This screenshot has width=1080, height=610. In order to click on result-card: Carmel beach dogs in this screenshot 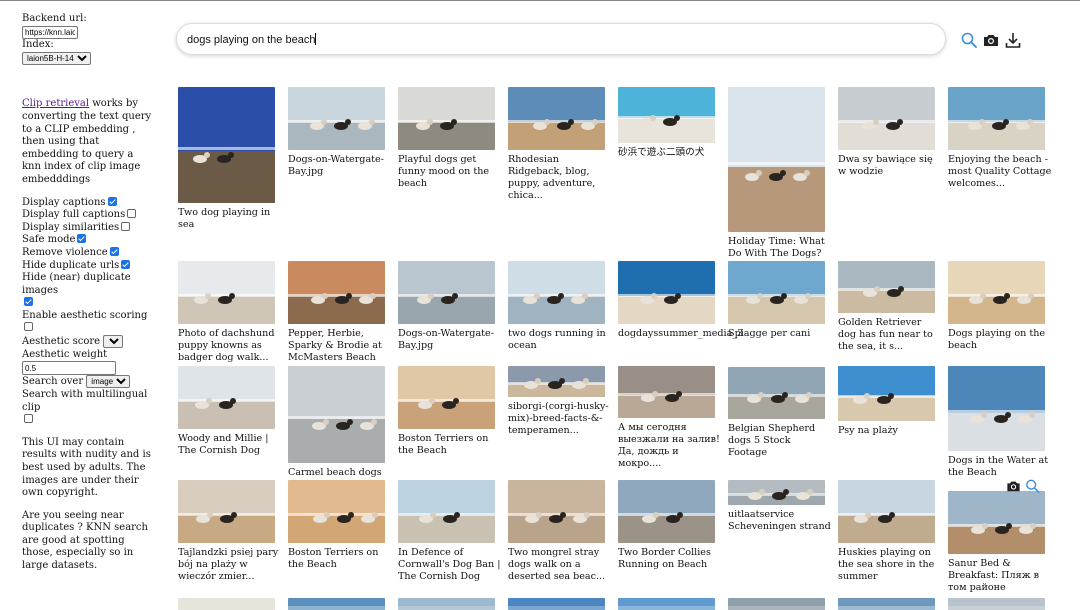, I will do `click(338, 422)`.